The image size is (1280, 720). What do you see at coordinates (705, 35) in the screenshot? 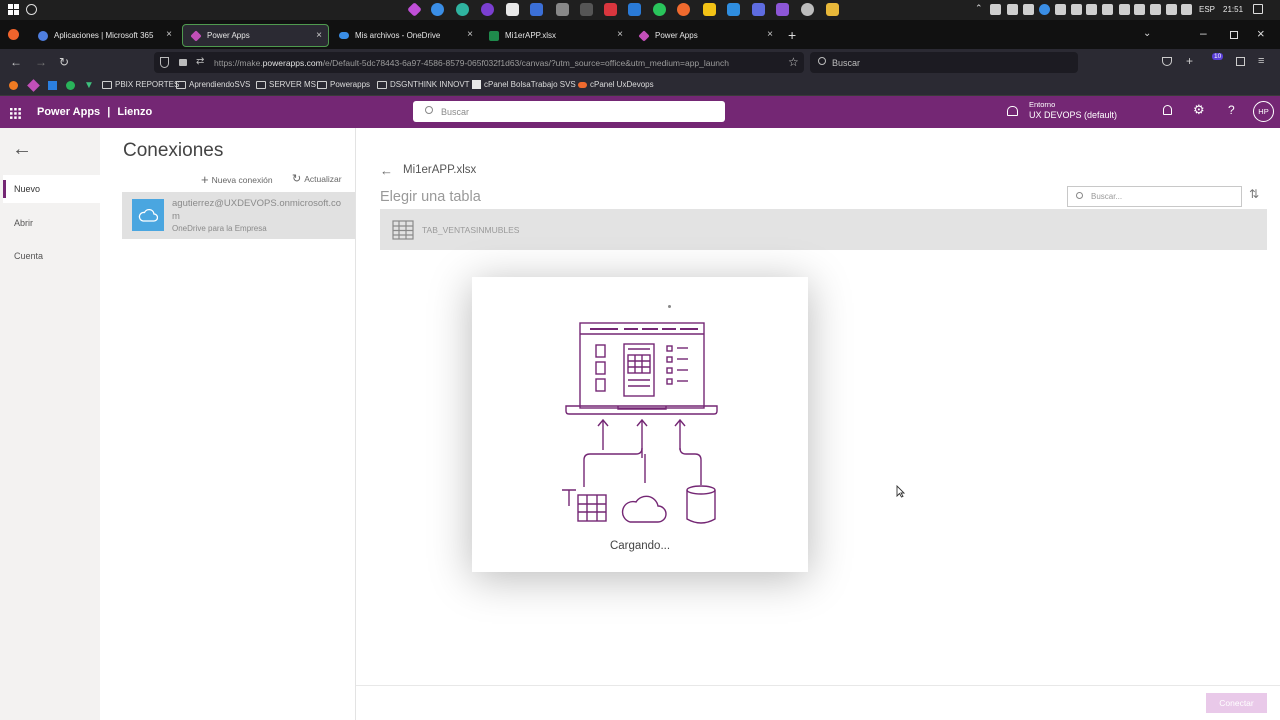
I see `browser-tab: Power Apps ×` at bounding box center [705, 35].